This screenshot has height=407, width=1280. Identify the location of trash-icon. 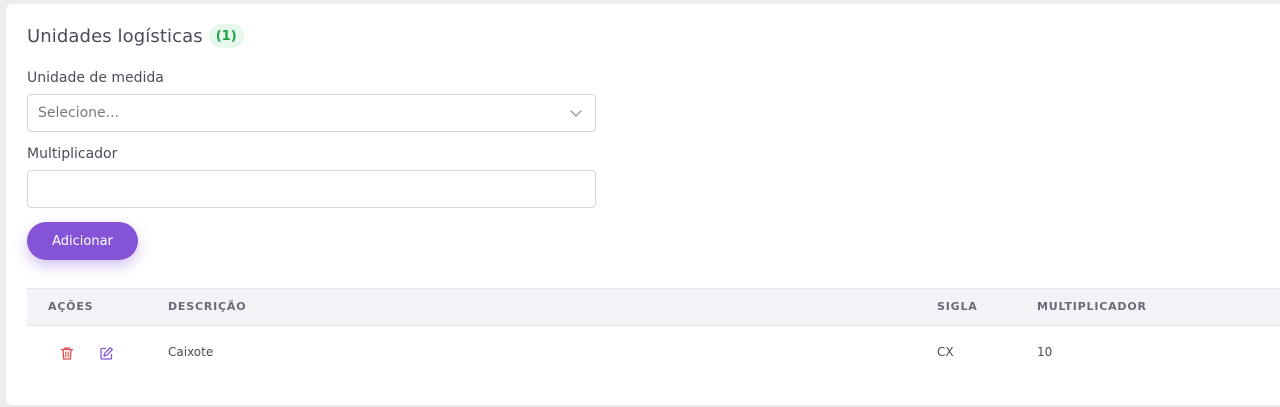
(67, 353).